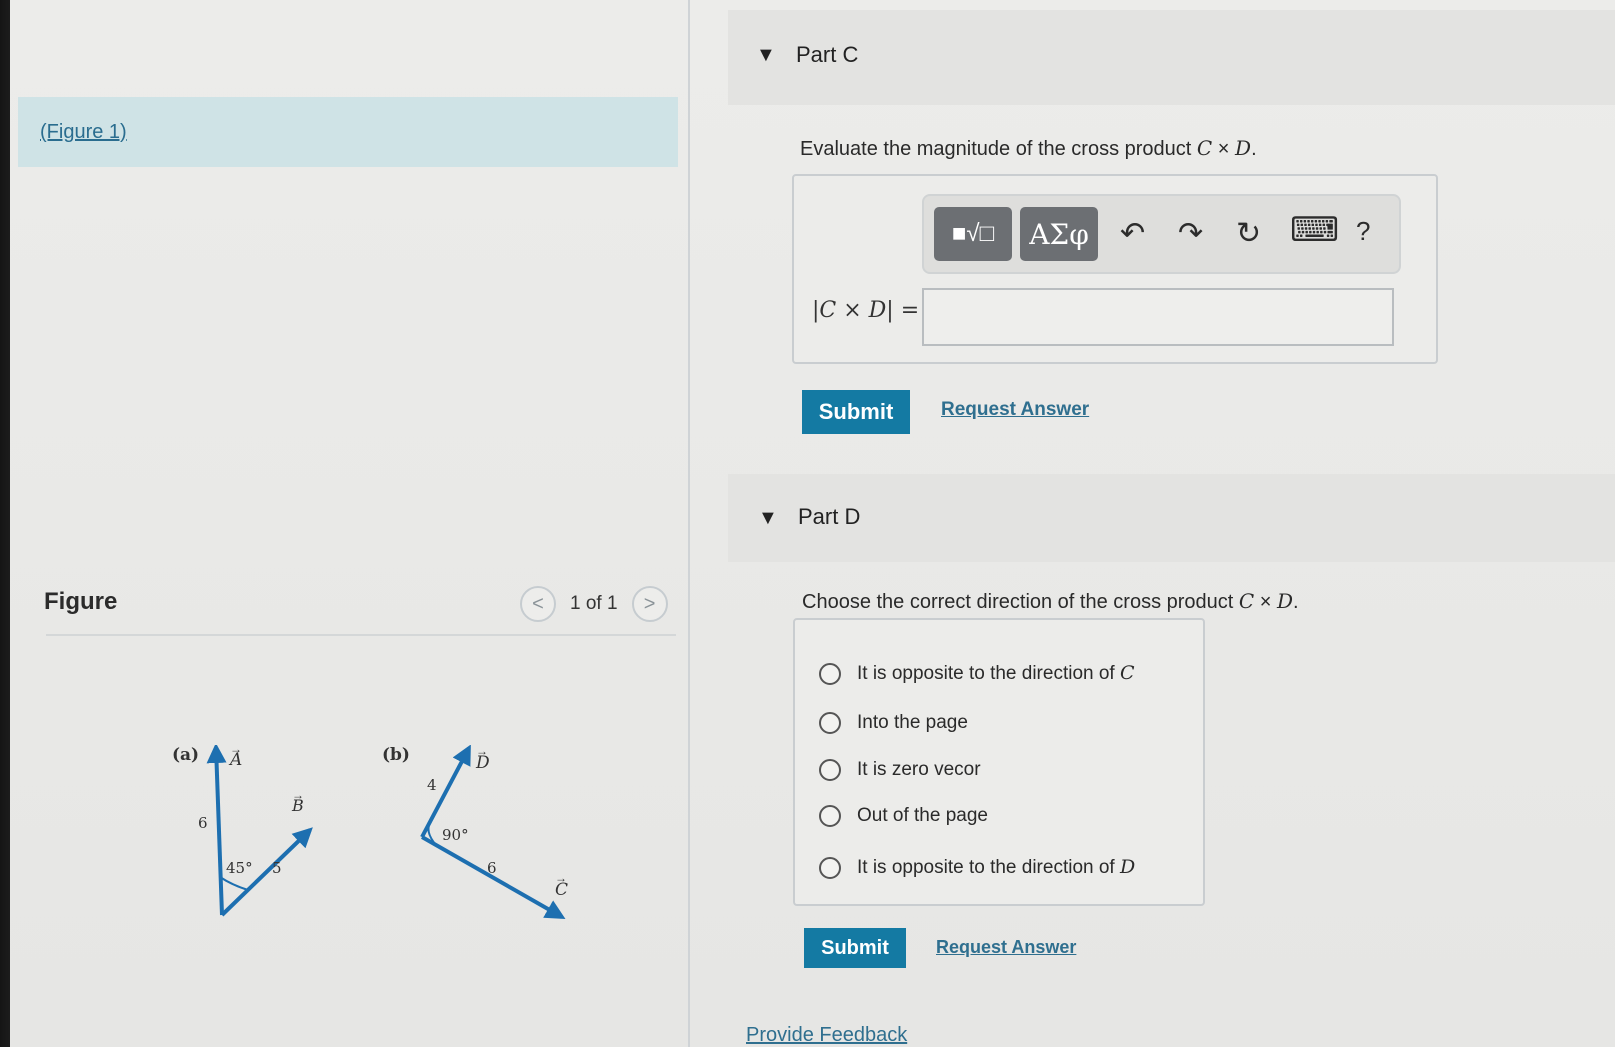  What do you see at coordinates (1171, 518) in the screenshot?
I see `part-d-header: ▼ Part D` at bounding box center [1171, 518].